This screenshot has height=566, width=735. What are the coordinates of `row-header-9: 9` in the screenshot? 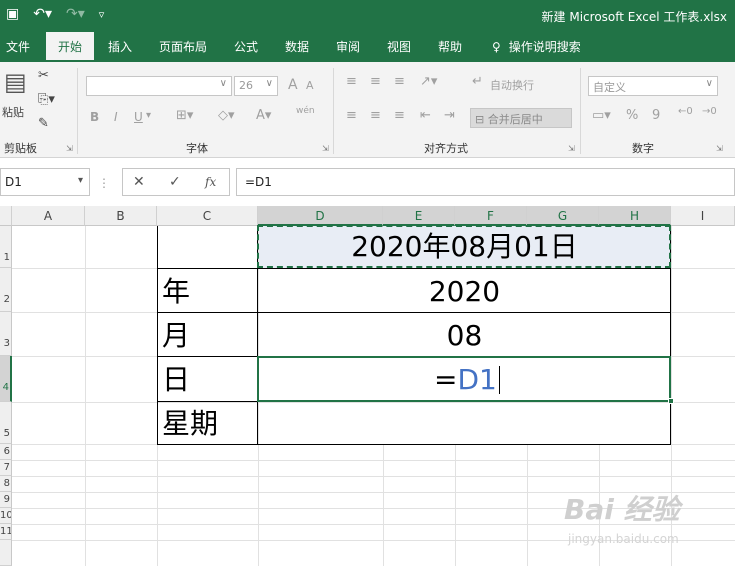 It's located at (6, 500).